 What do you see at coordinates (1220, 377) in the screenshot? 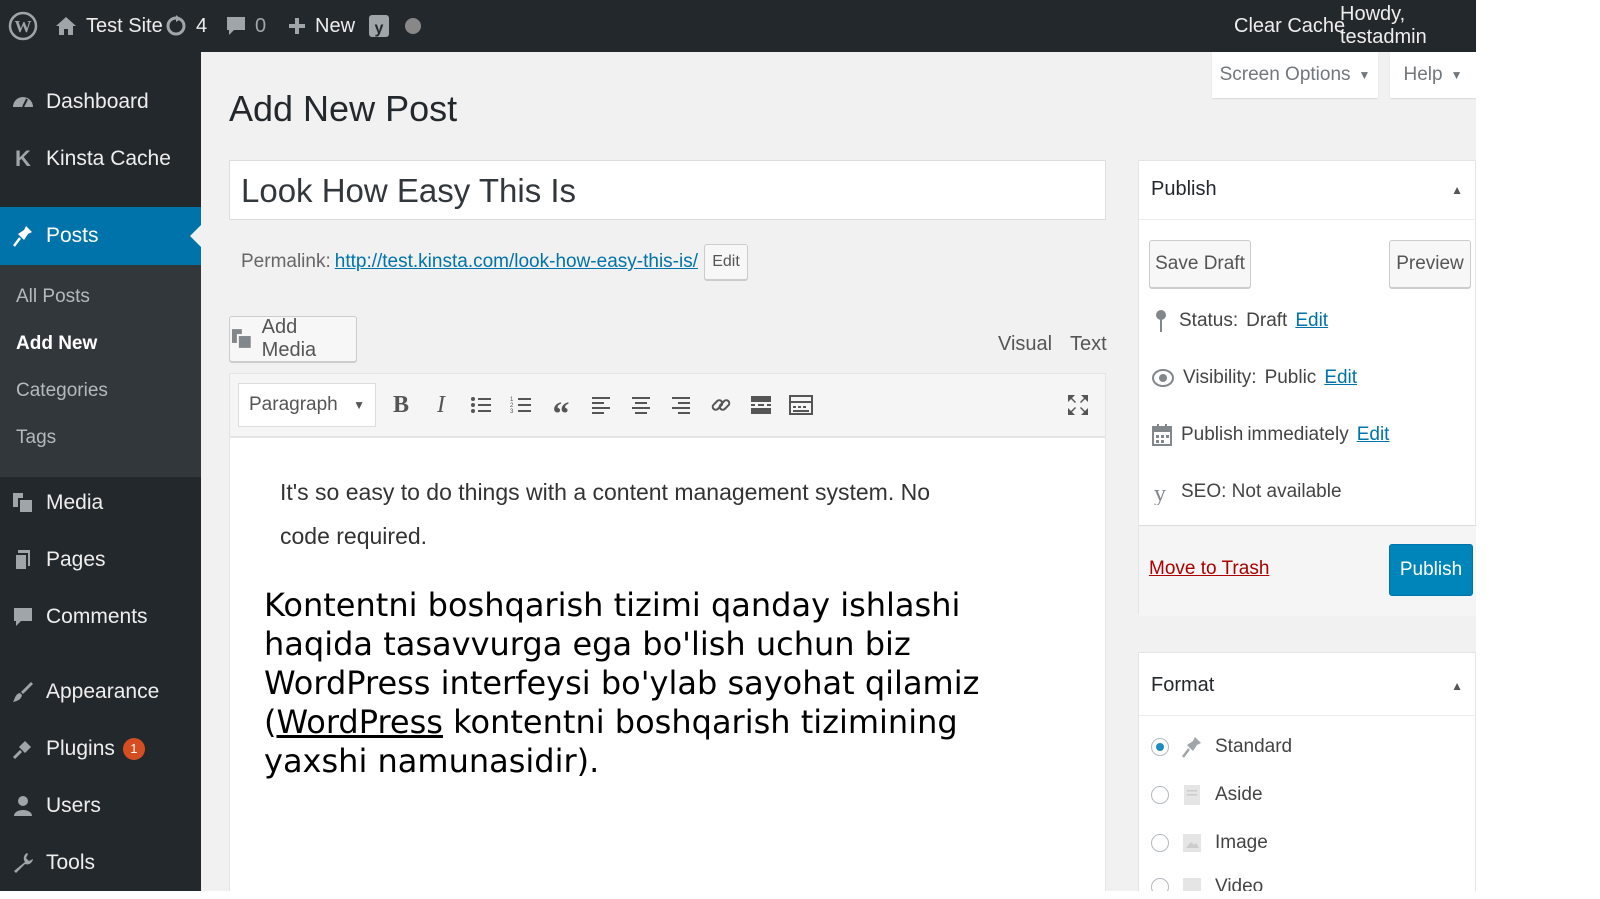
I see `visibility-label: Visibility:` at bounding box center [1220, 377].